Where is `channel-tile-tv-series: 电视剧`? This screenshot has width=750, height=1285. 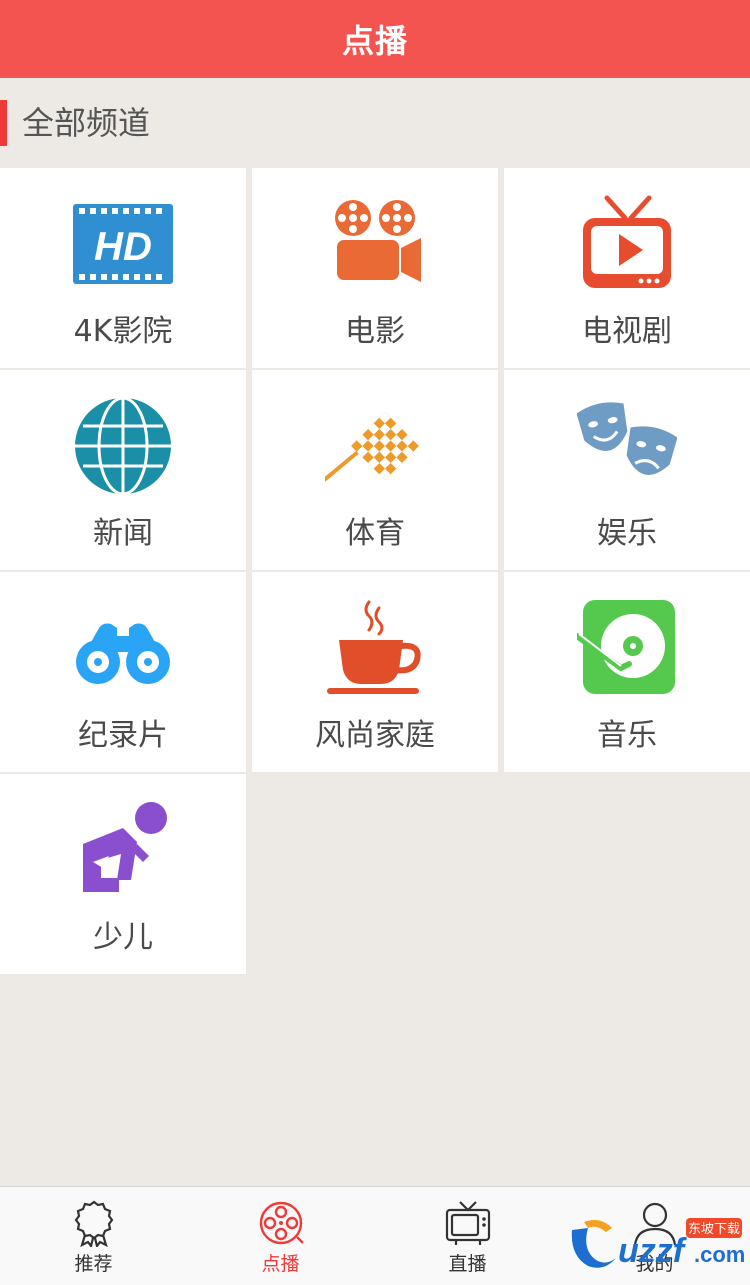
channel-tile-tv-series: 电视剧 is located at coordinates (627, 268).